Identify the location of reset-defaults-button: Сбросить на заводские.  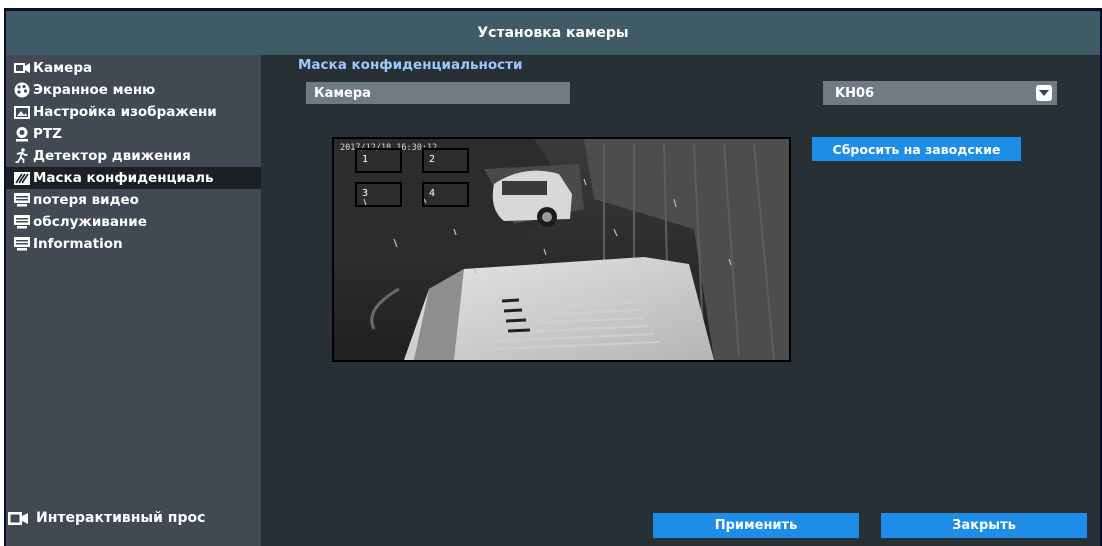
(916, 149).